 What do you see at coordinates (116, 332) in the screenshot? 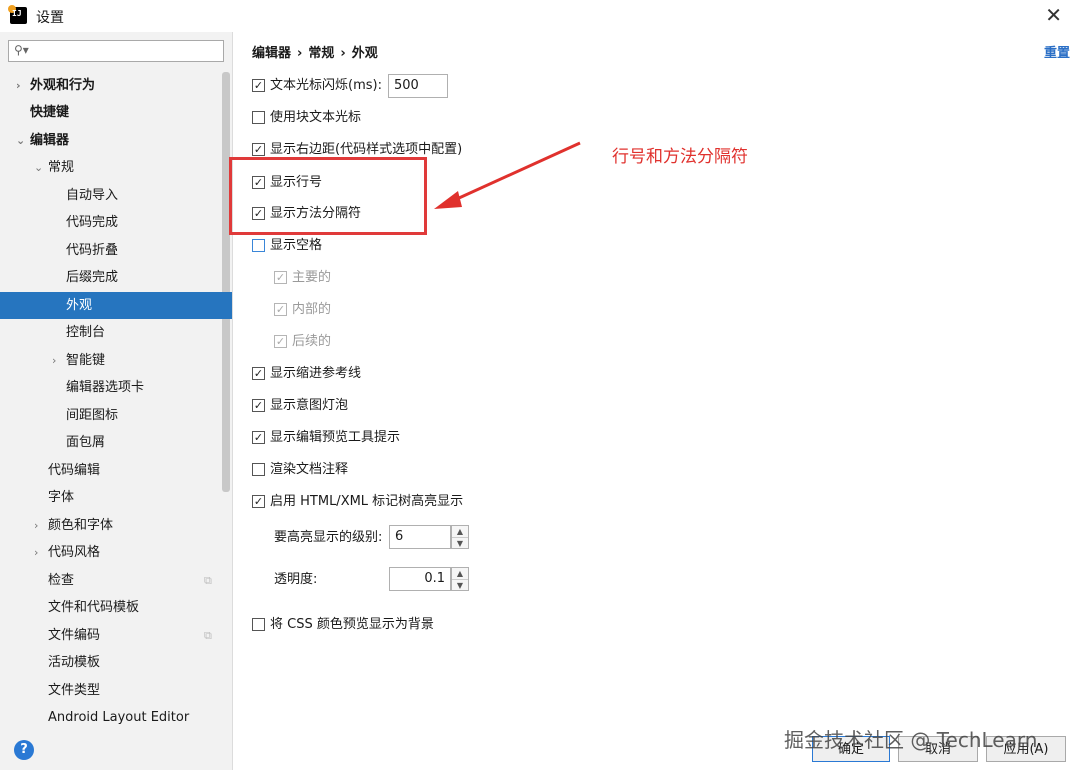
I see `tree-item-console: 控制台` at bounding box center [116, 332].